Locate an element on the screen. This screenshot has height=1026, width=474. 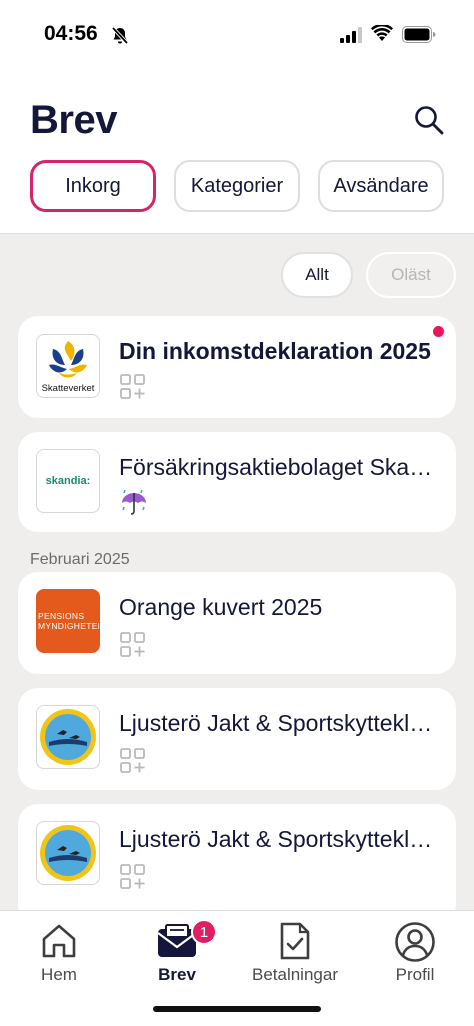
cellular-signal-icon is located at coordinates (351, 35).